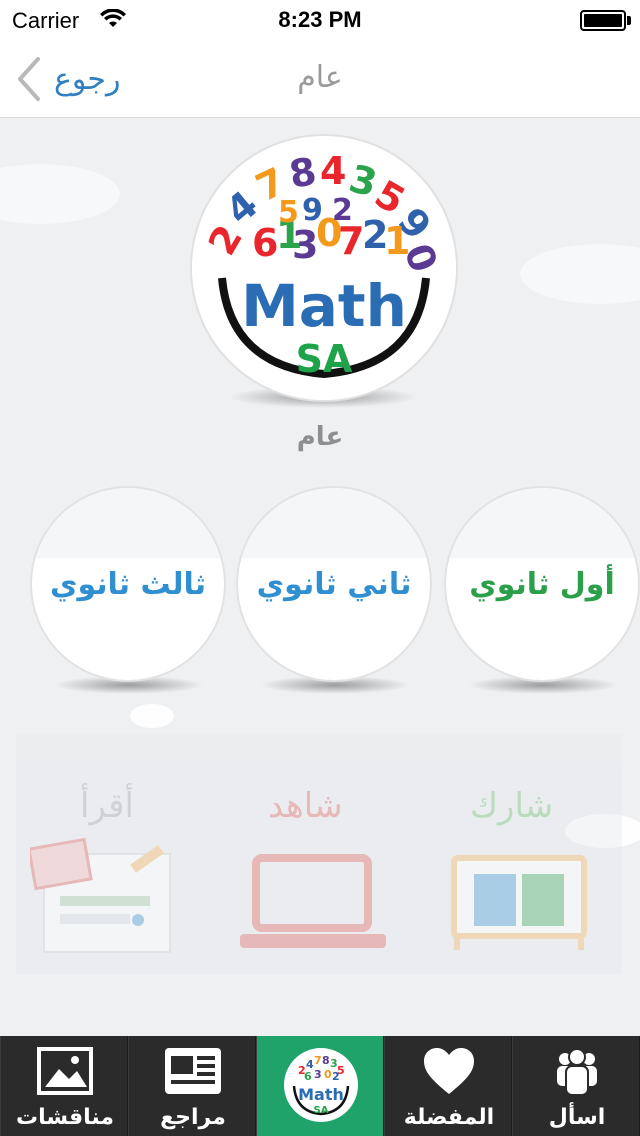  What do you see at coordinates (321, 1094) in the screenshot?
I see `tab-logo-math-text: Math` at bounding box center [321, 1094].